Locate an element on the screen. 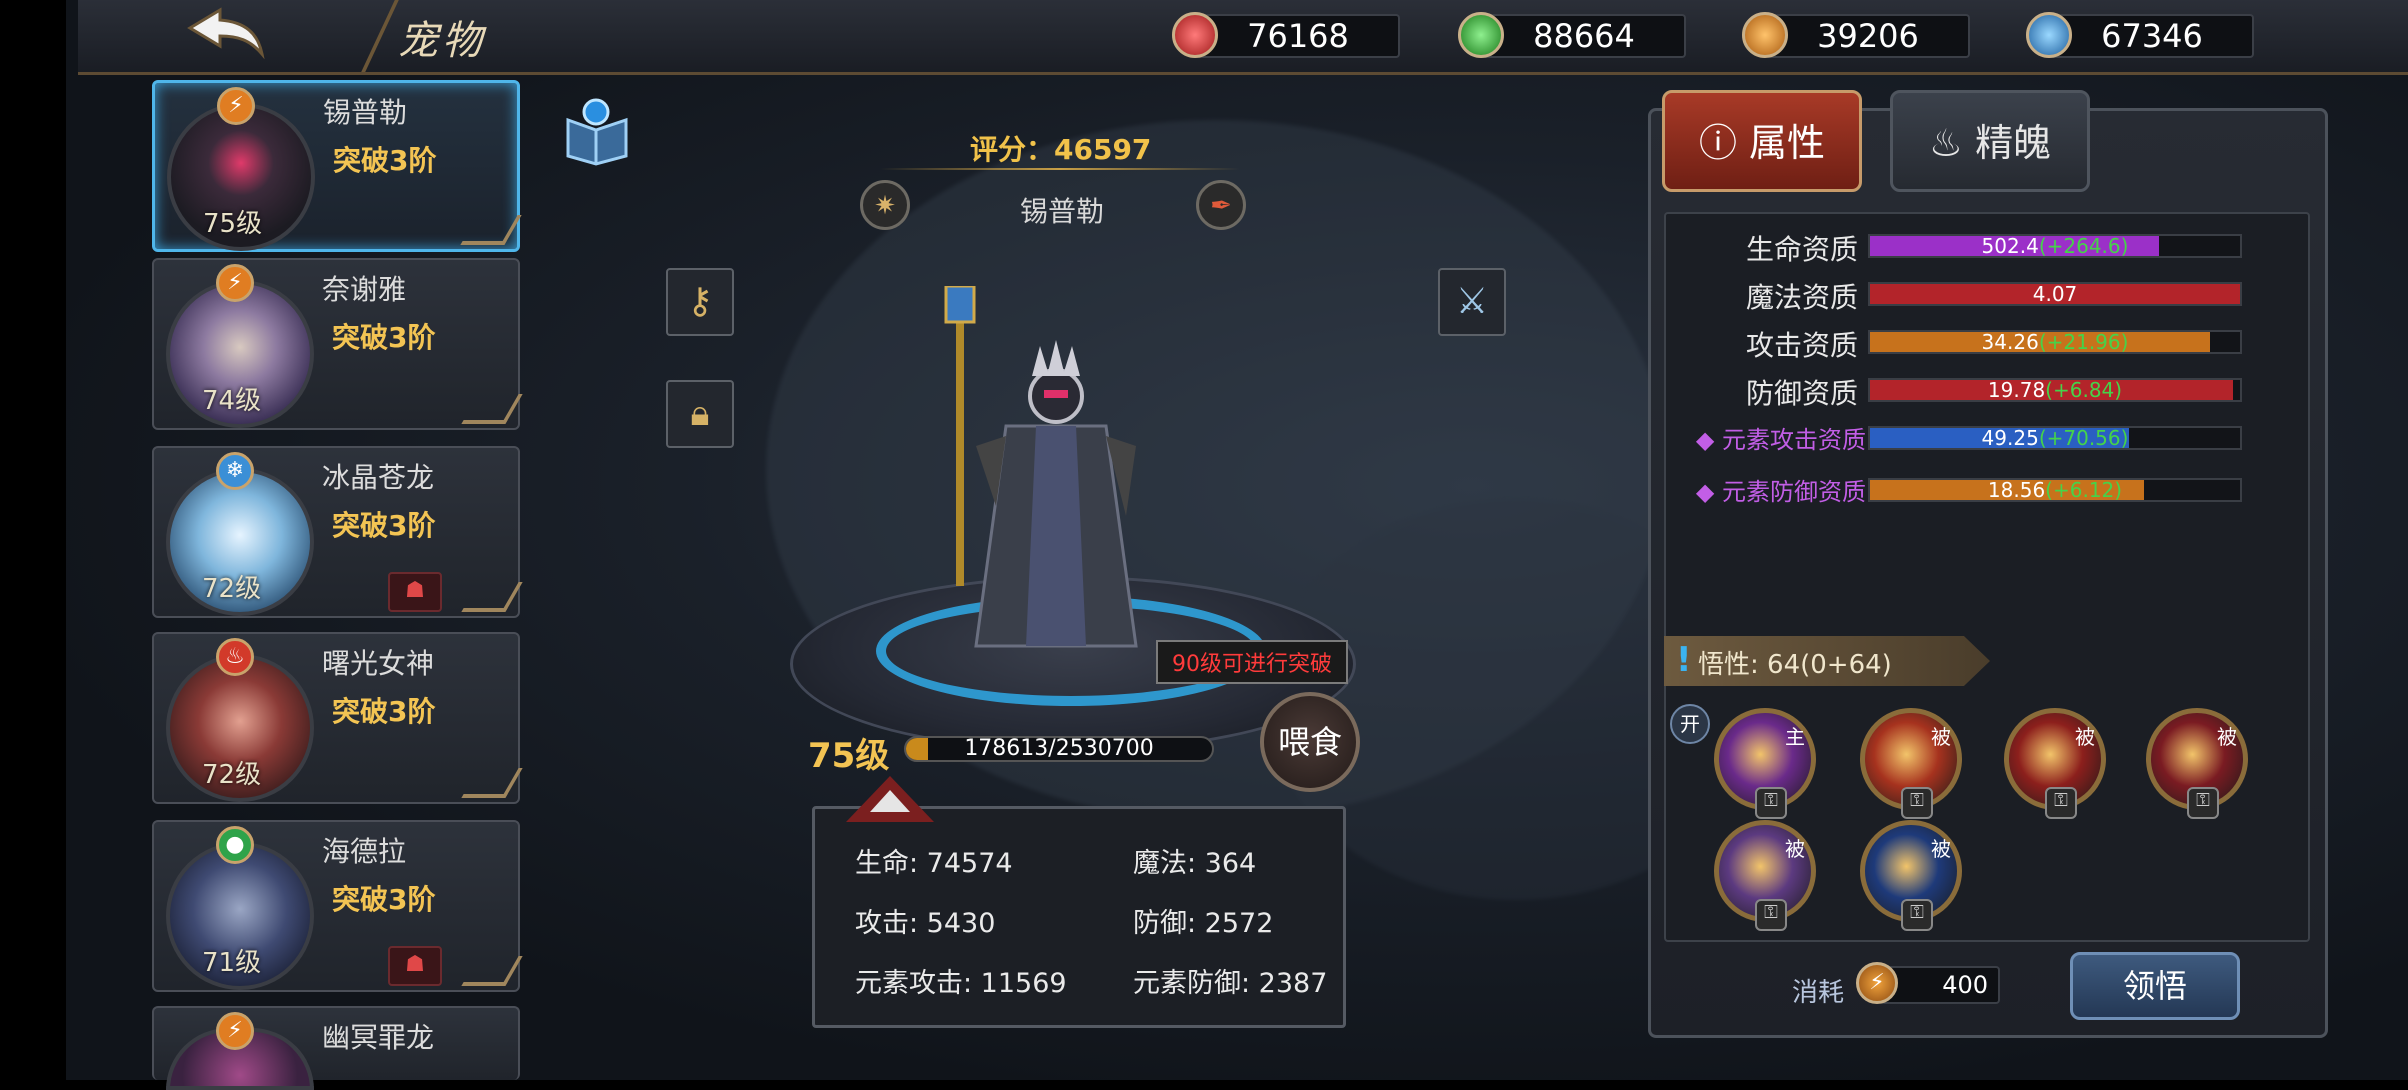 The height and width of the screenshot is (1090, 2408). tab-attributes: ⓘ 属性 is located at coordinates (1762, 141).